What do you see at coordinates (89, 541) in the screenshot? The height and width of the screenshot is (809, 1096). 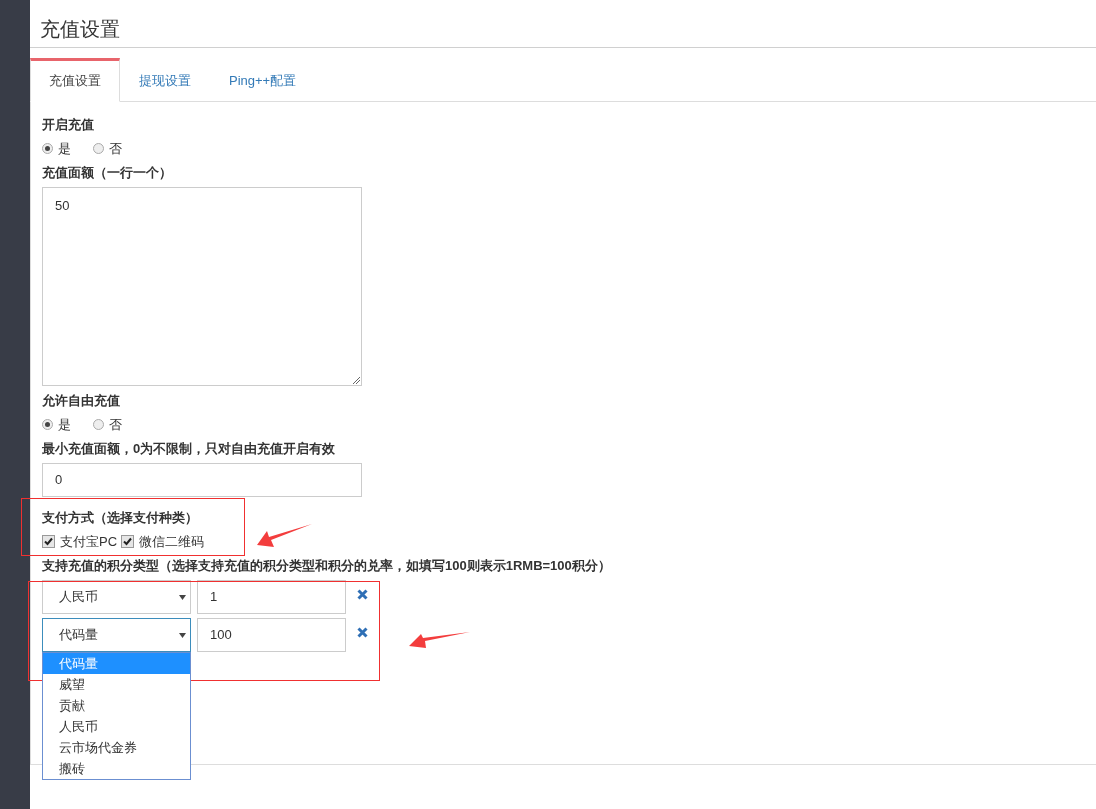 I see `checkbox-label: 支付宝PC` at bounding box center [89, 541].